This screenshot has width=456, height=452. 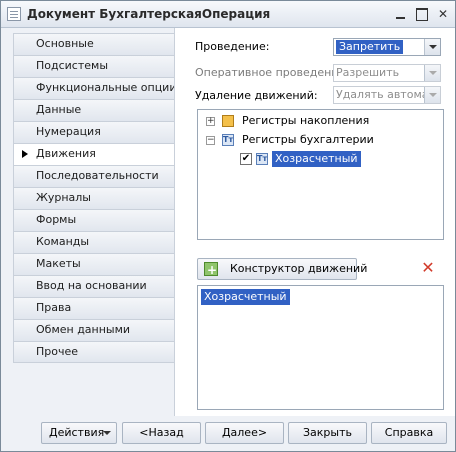 I want to click on expand-icon: +, so click(x=210, y=121).